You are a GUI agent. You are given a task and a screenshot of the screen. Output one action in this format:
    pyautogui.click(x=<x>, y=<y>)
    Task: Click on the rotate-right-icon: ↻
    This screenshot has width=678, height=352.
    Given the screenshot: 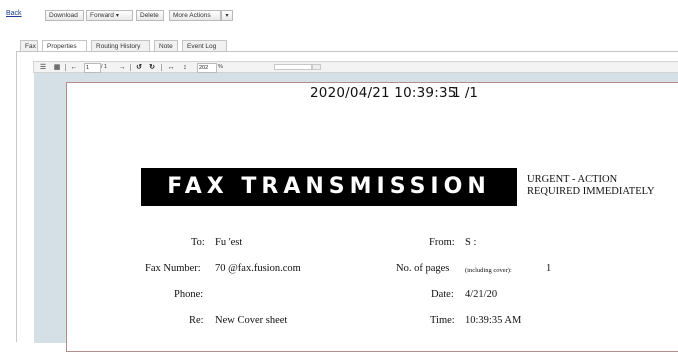 What is the action you would take?
    pyautogui.click(x=152, y=67)
    